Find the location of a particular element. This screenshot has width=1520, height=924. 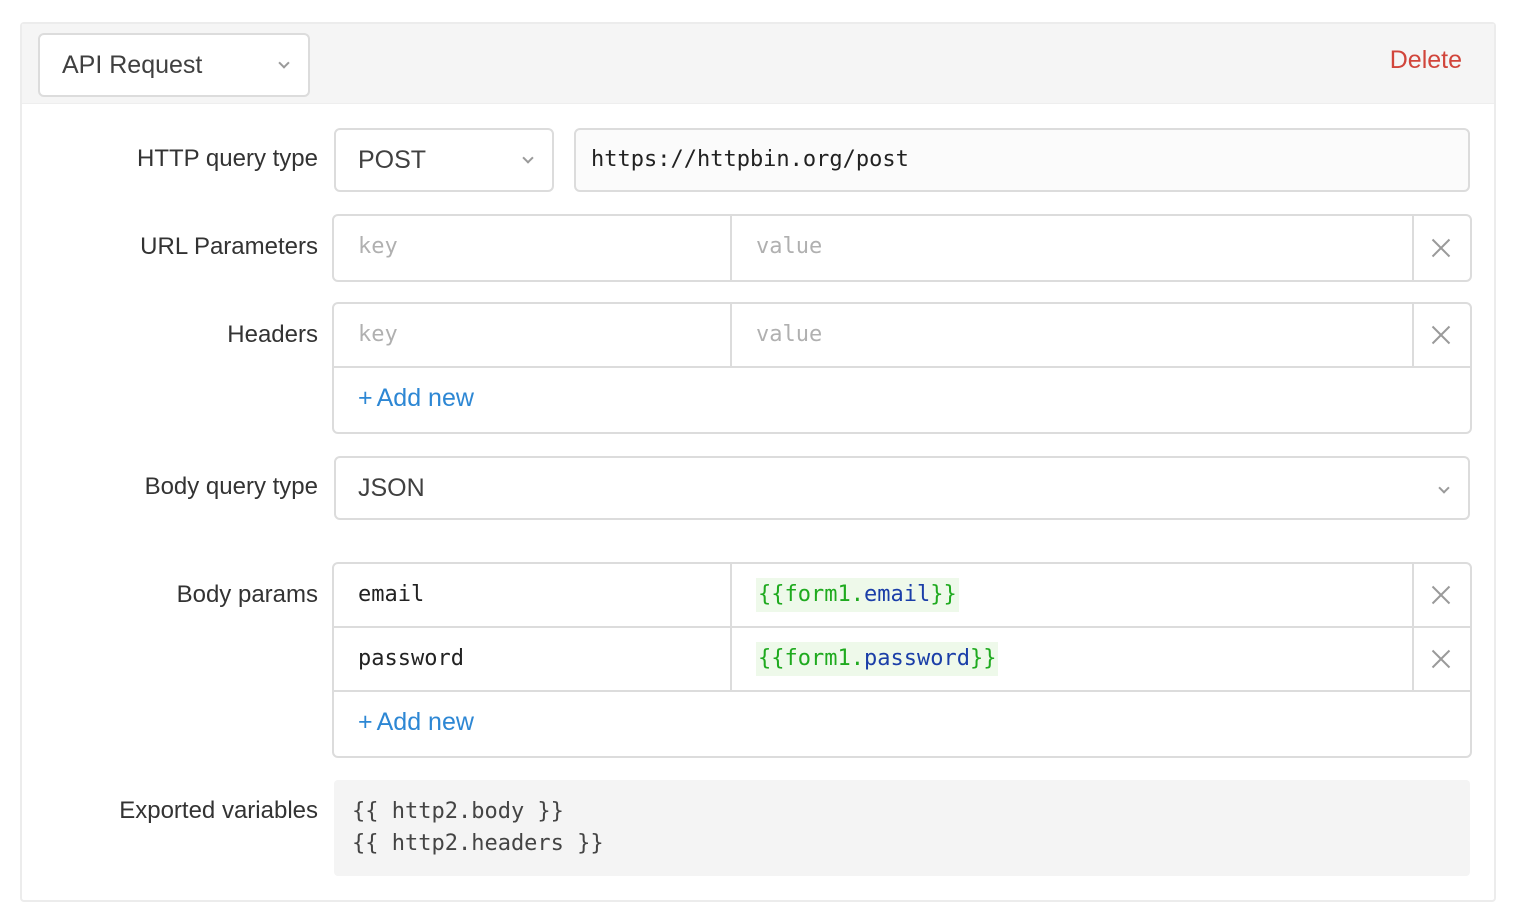

http-method-select: POST is located at coordinates (444, 160).